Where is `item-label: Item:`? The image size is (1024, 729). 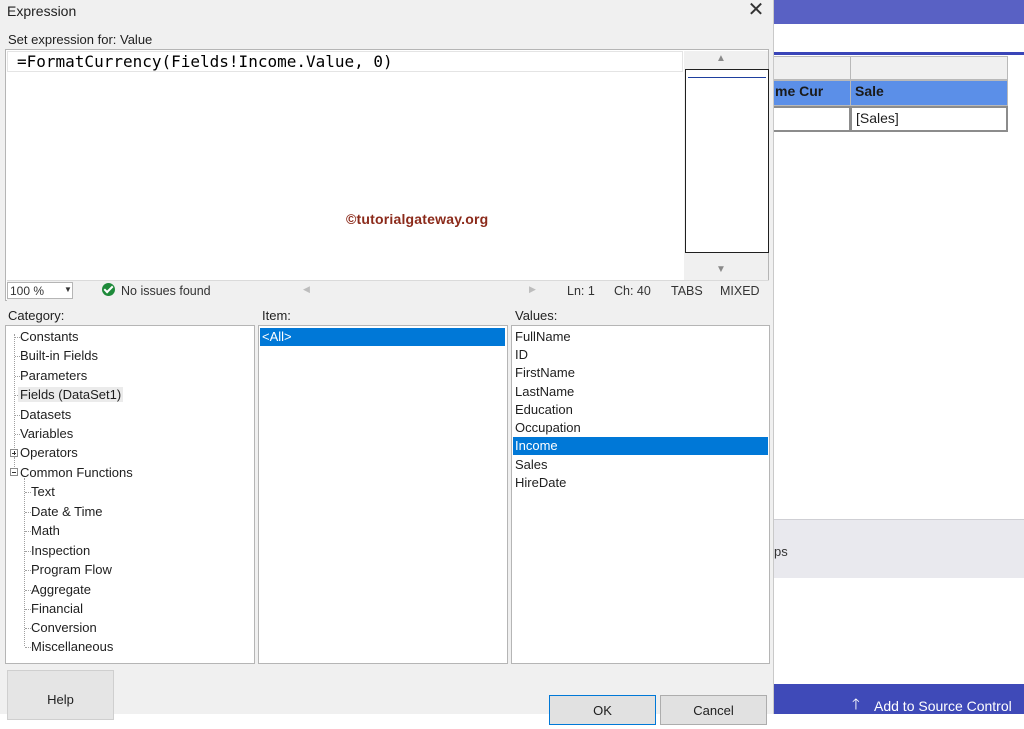
item-label: Item: is located at coordinates (276, 315).